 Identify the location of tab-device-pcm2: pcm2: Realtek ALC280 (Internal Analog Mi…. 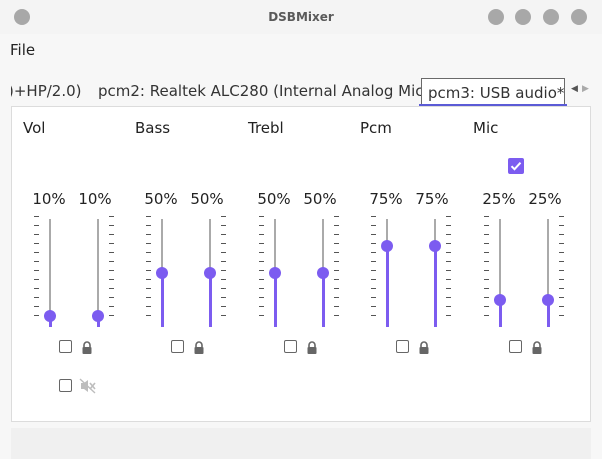
(263, 90).